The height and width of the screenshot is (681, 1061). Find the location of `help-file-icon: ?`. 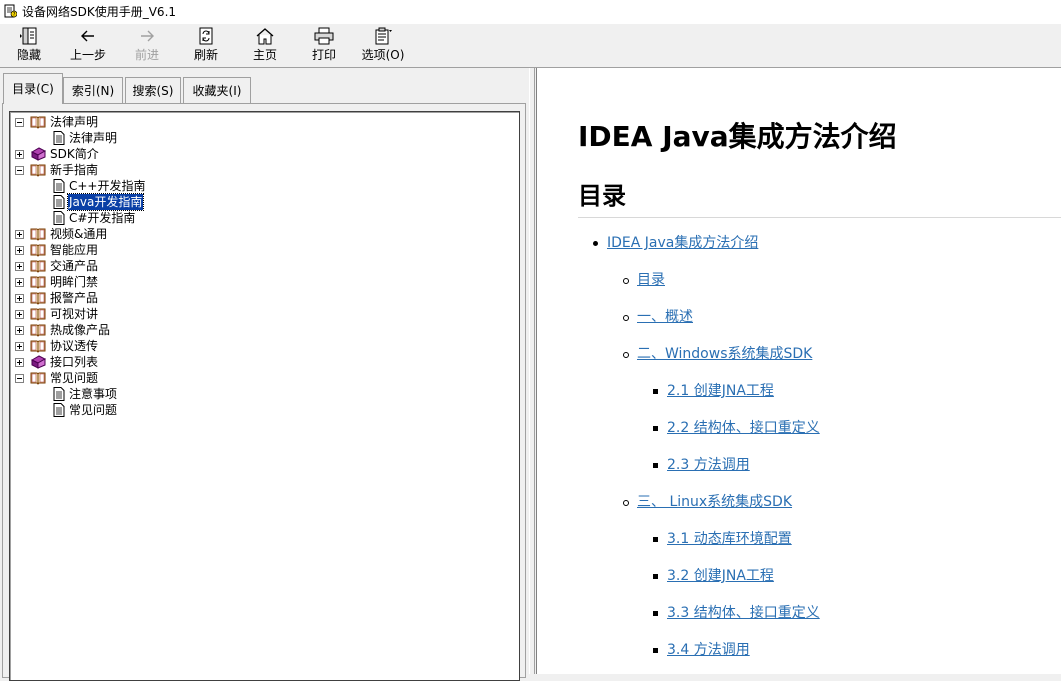

help-file-icon: ? is located at coordinates (10, 11).